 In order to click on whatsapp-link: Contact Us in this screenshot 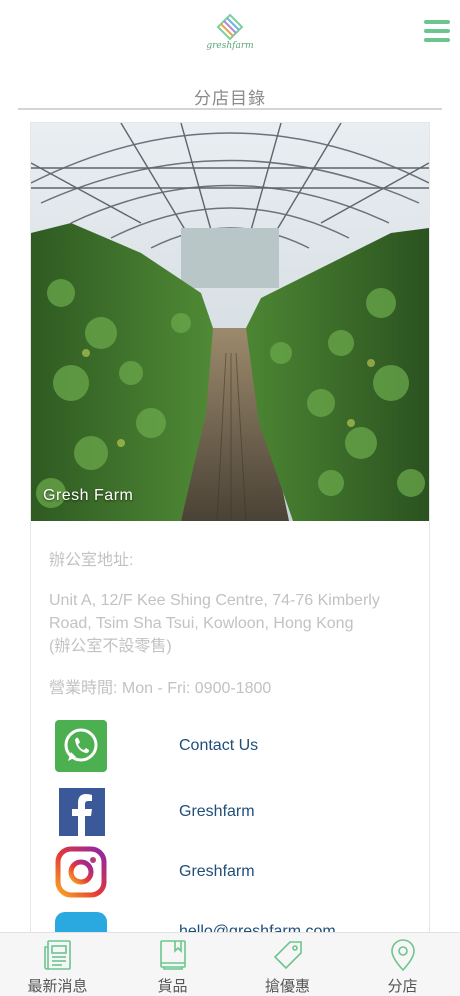, I will do `click(235, 746)`.